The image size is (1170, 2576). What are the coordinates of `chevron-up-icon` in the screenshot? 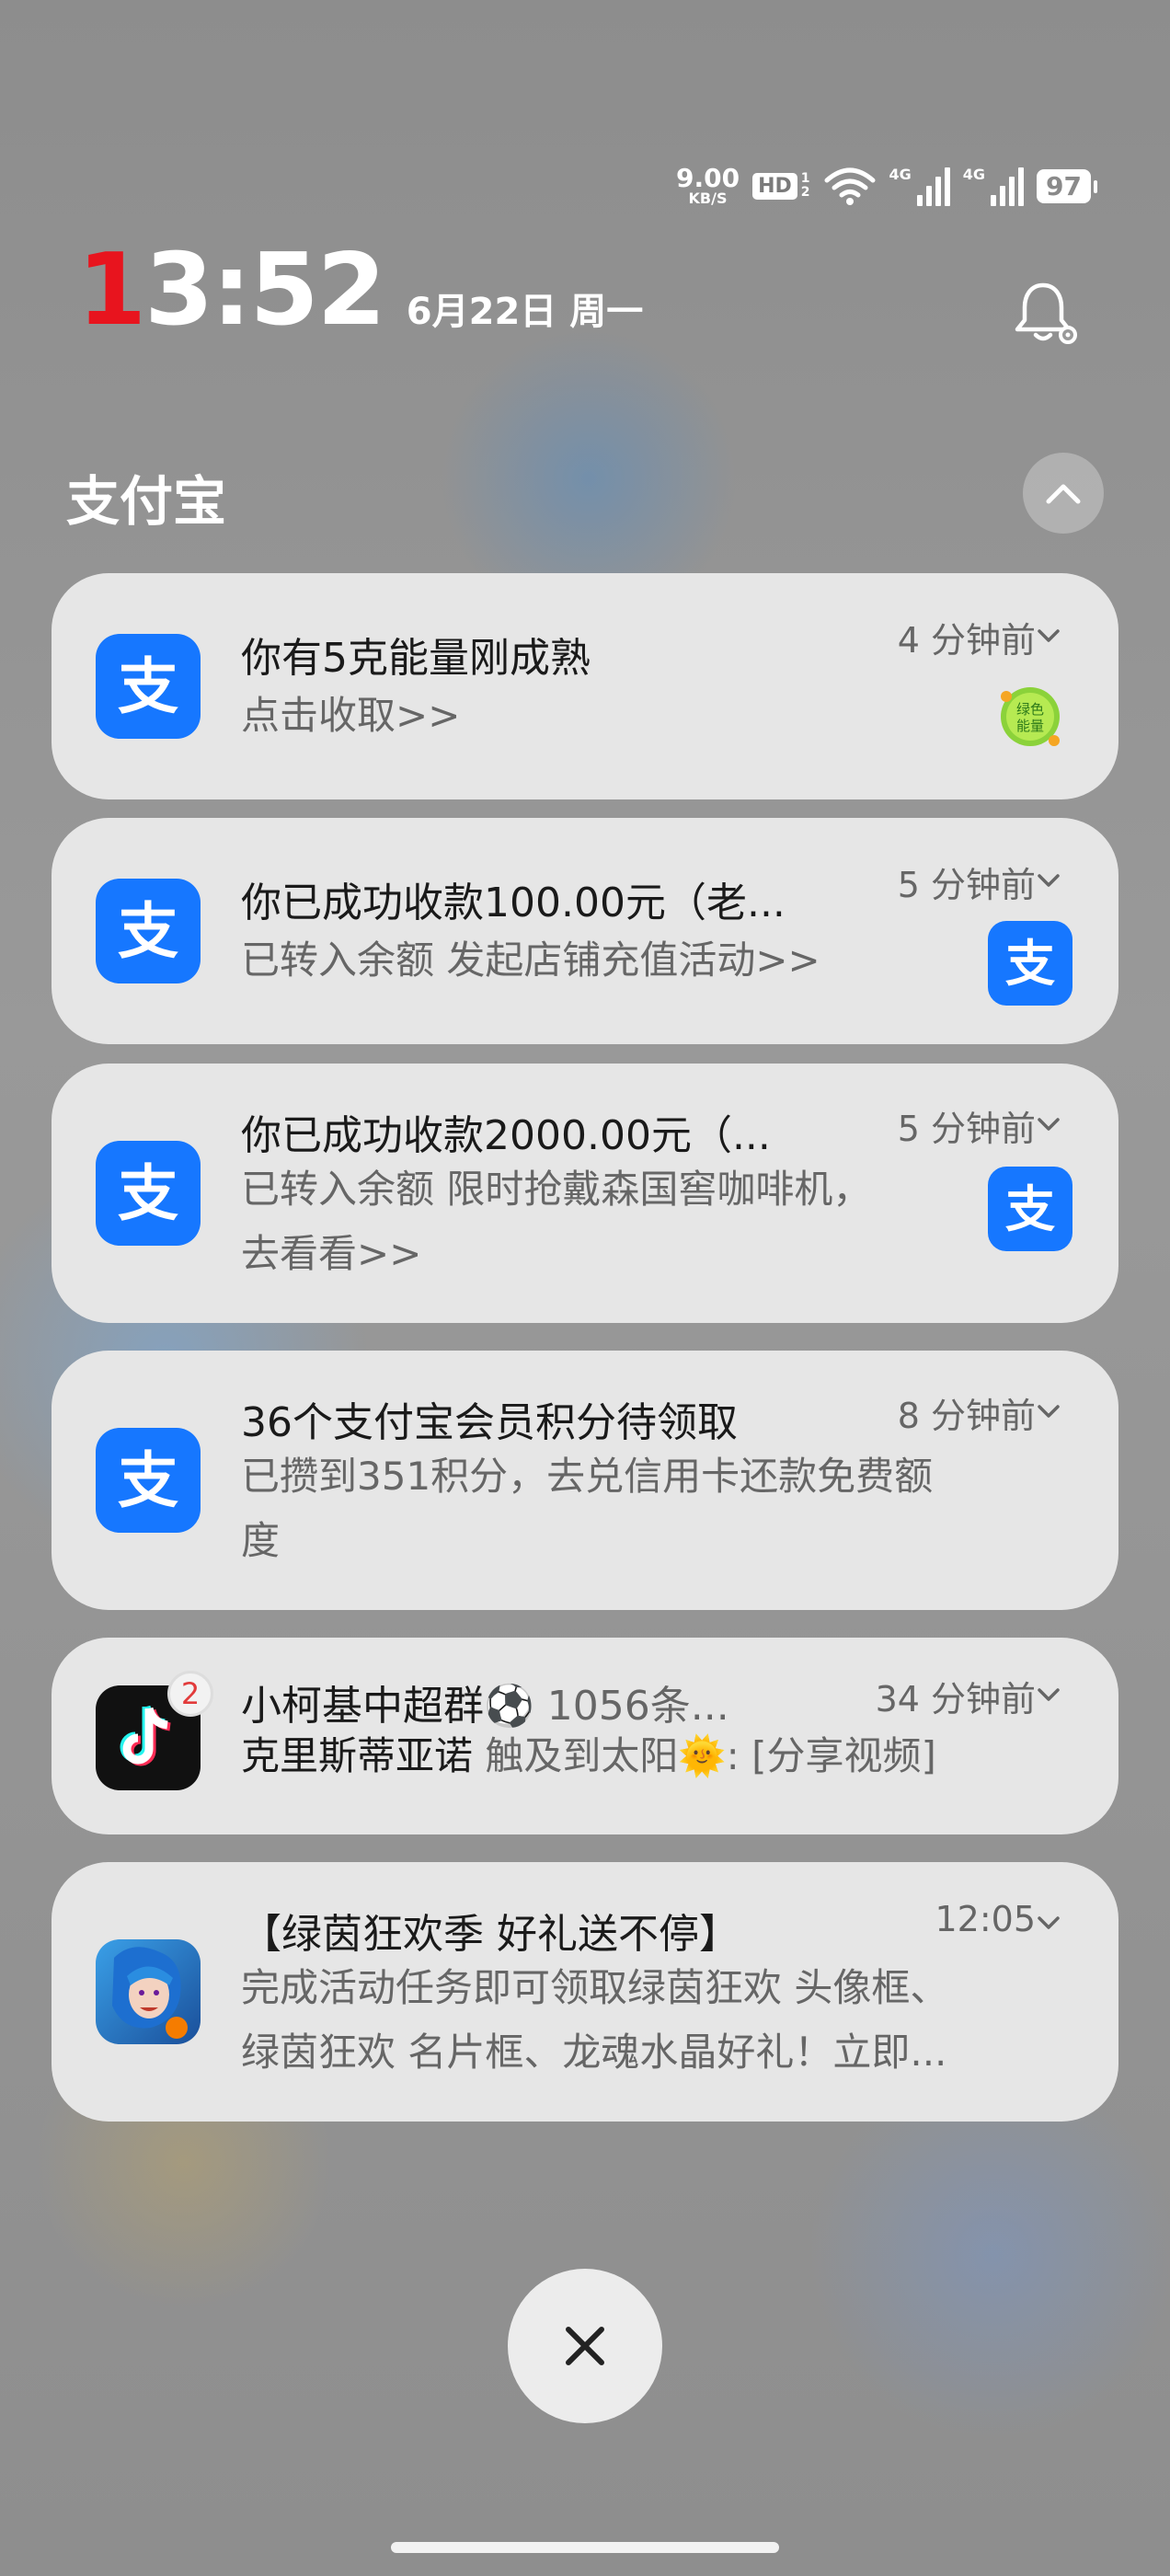 It's located at (1063, 494).